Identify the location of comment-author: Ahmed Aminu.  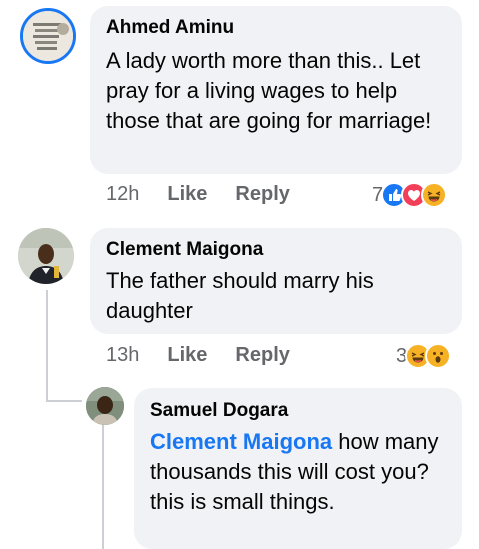
(170, 28).